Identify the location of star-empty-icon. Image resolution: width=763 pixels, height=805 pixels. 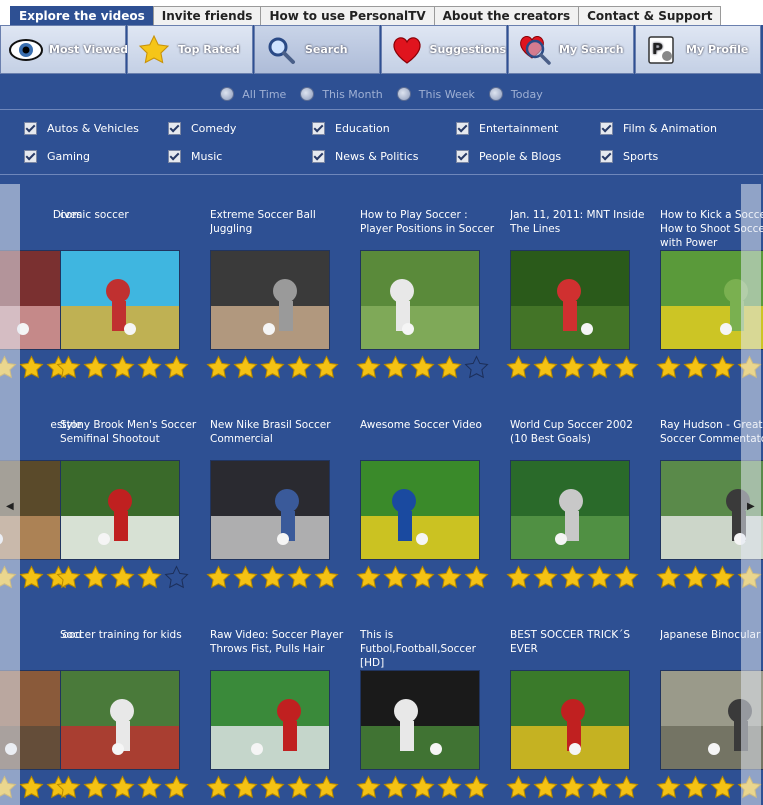
(476, 367).